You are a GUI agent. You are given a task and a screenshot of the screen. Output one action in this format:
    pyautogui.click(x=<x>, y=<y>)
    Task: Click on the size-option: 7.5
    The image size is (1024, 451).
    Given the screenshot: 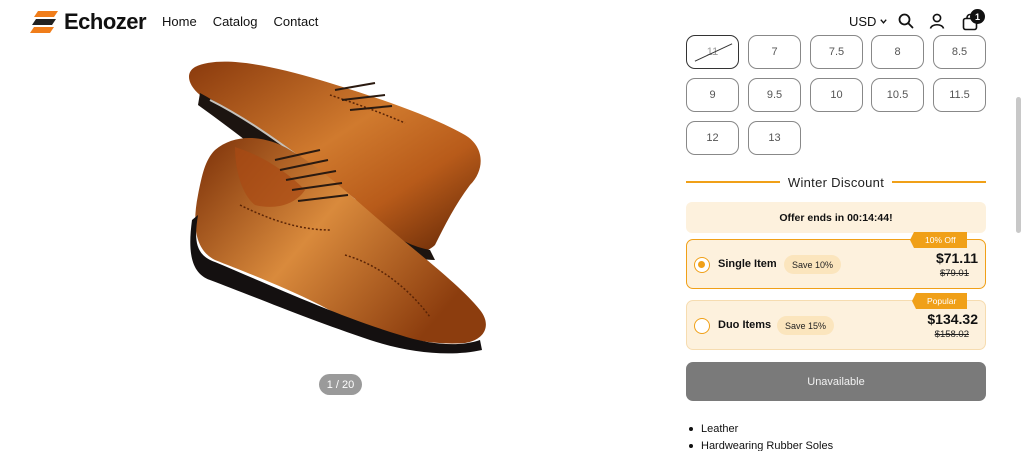 What is the action you would take?
    pyautogui.click(x=836, y=52)
    